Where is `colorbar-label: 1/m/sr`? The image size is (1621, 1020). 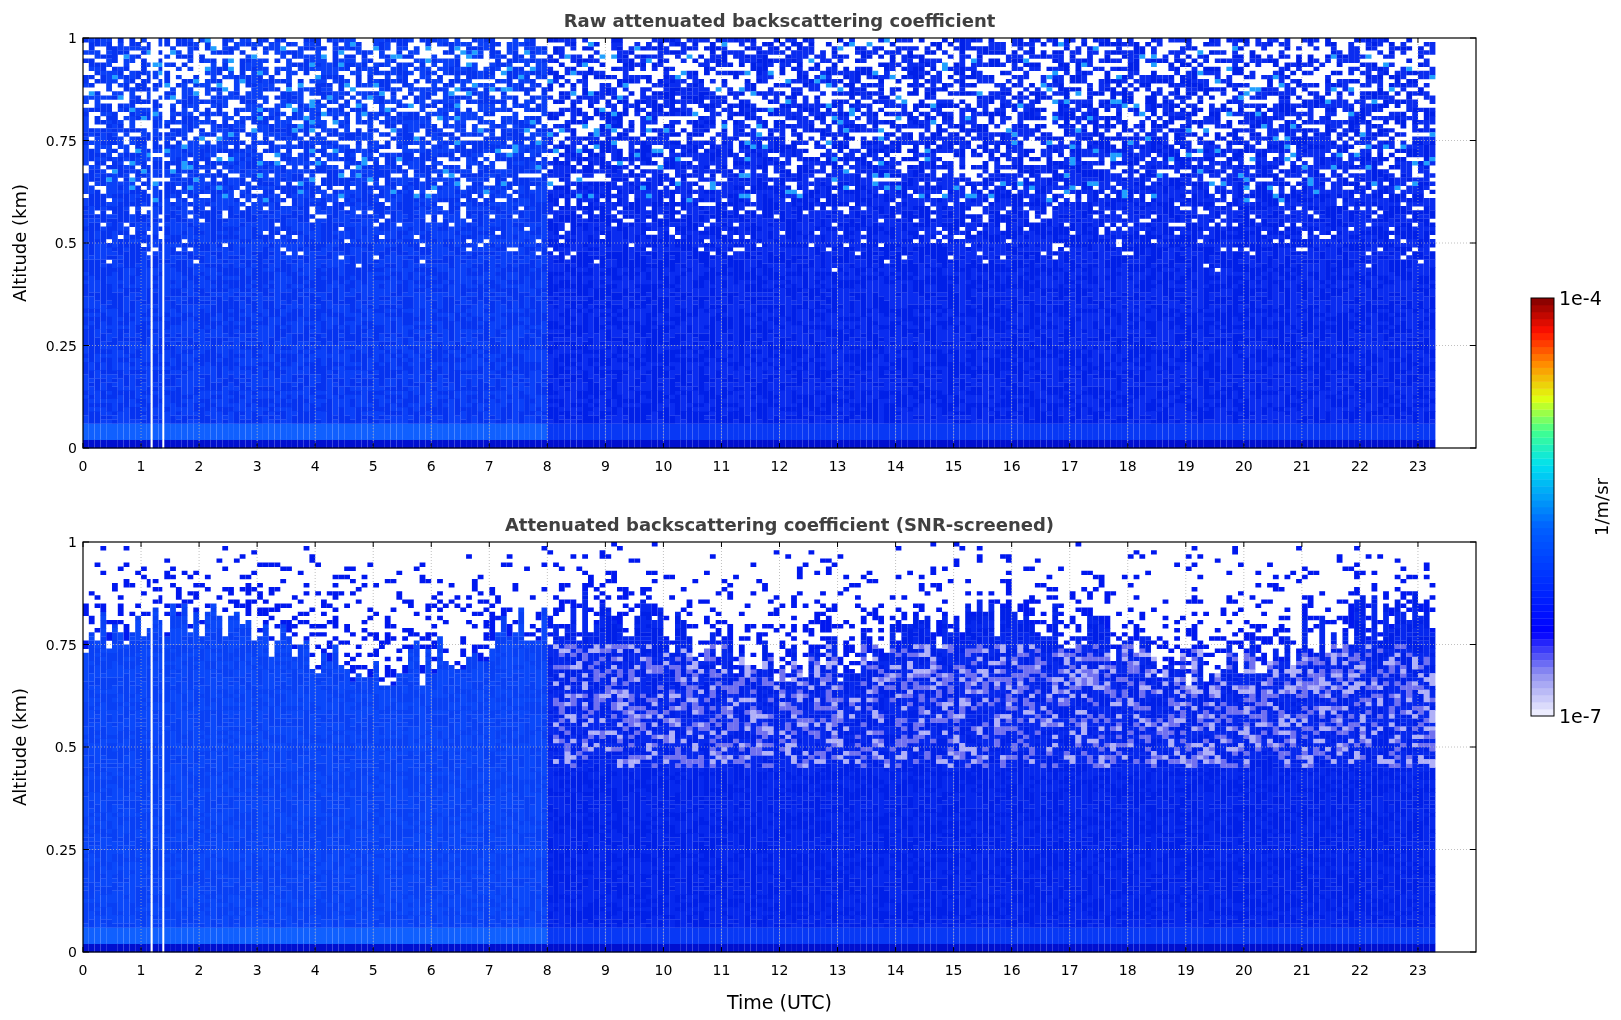 colorbar-label: 1/m/sr is located at coordinates (1601, 507).